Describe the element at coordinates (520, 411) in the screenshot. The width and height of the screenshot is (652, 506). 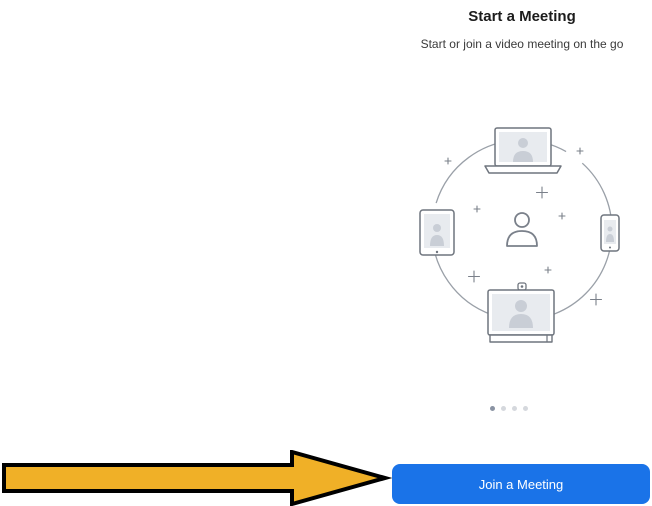
I see `page-indicator` at that location.